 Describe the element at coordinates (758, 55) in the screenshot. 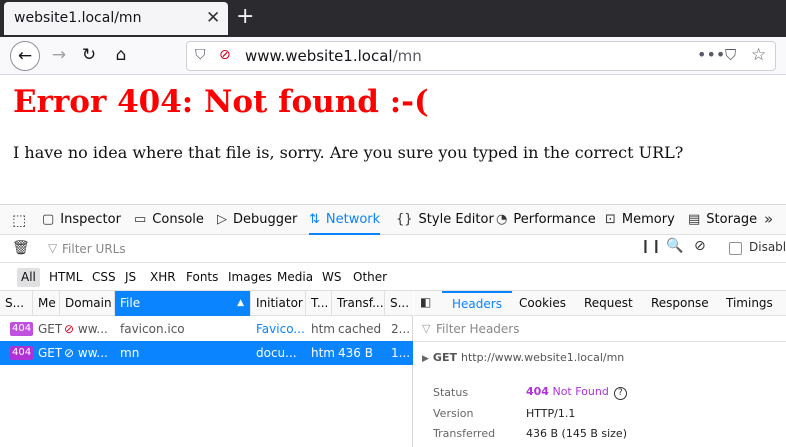

I see `bookmark-star-icon: ☆` at that location.